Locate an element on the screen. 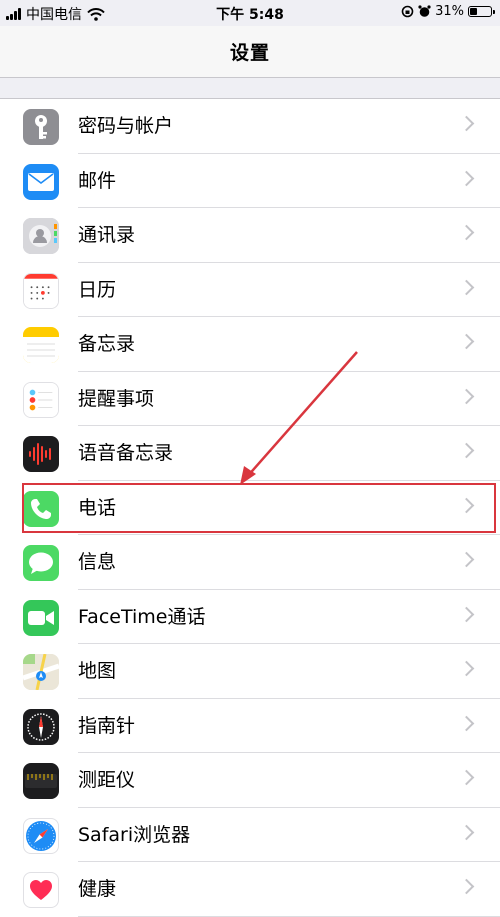 Image resolution: width=500 pixels, height=917 pixels. settings-row-label: 提醒事项 is located at coordinates (116, 398).